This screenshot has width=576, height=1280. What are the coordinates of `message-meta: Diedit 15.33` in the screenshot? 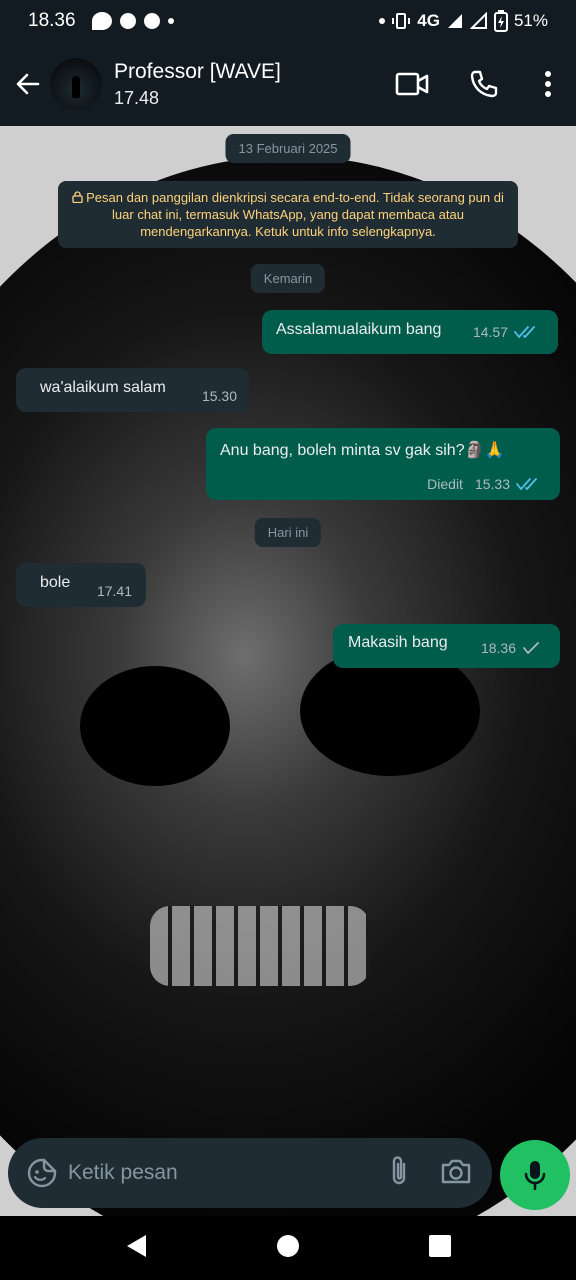 It's located at (483, 484).